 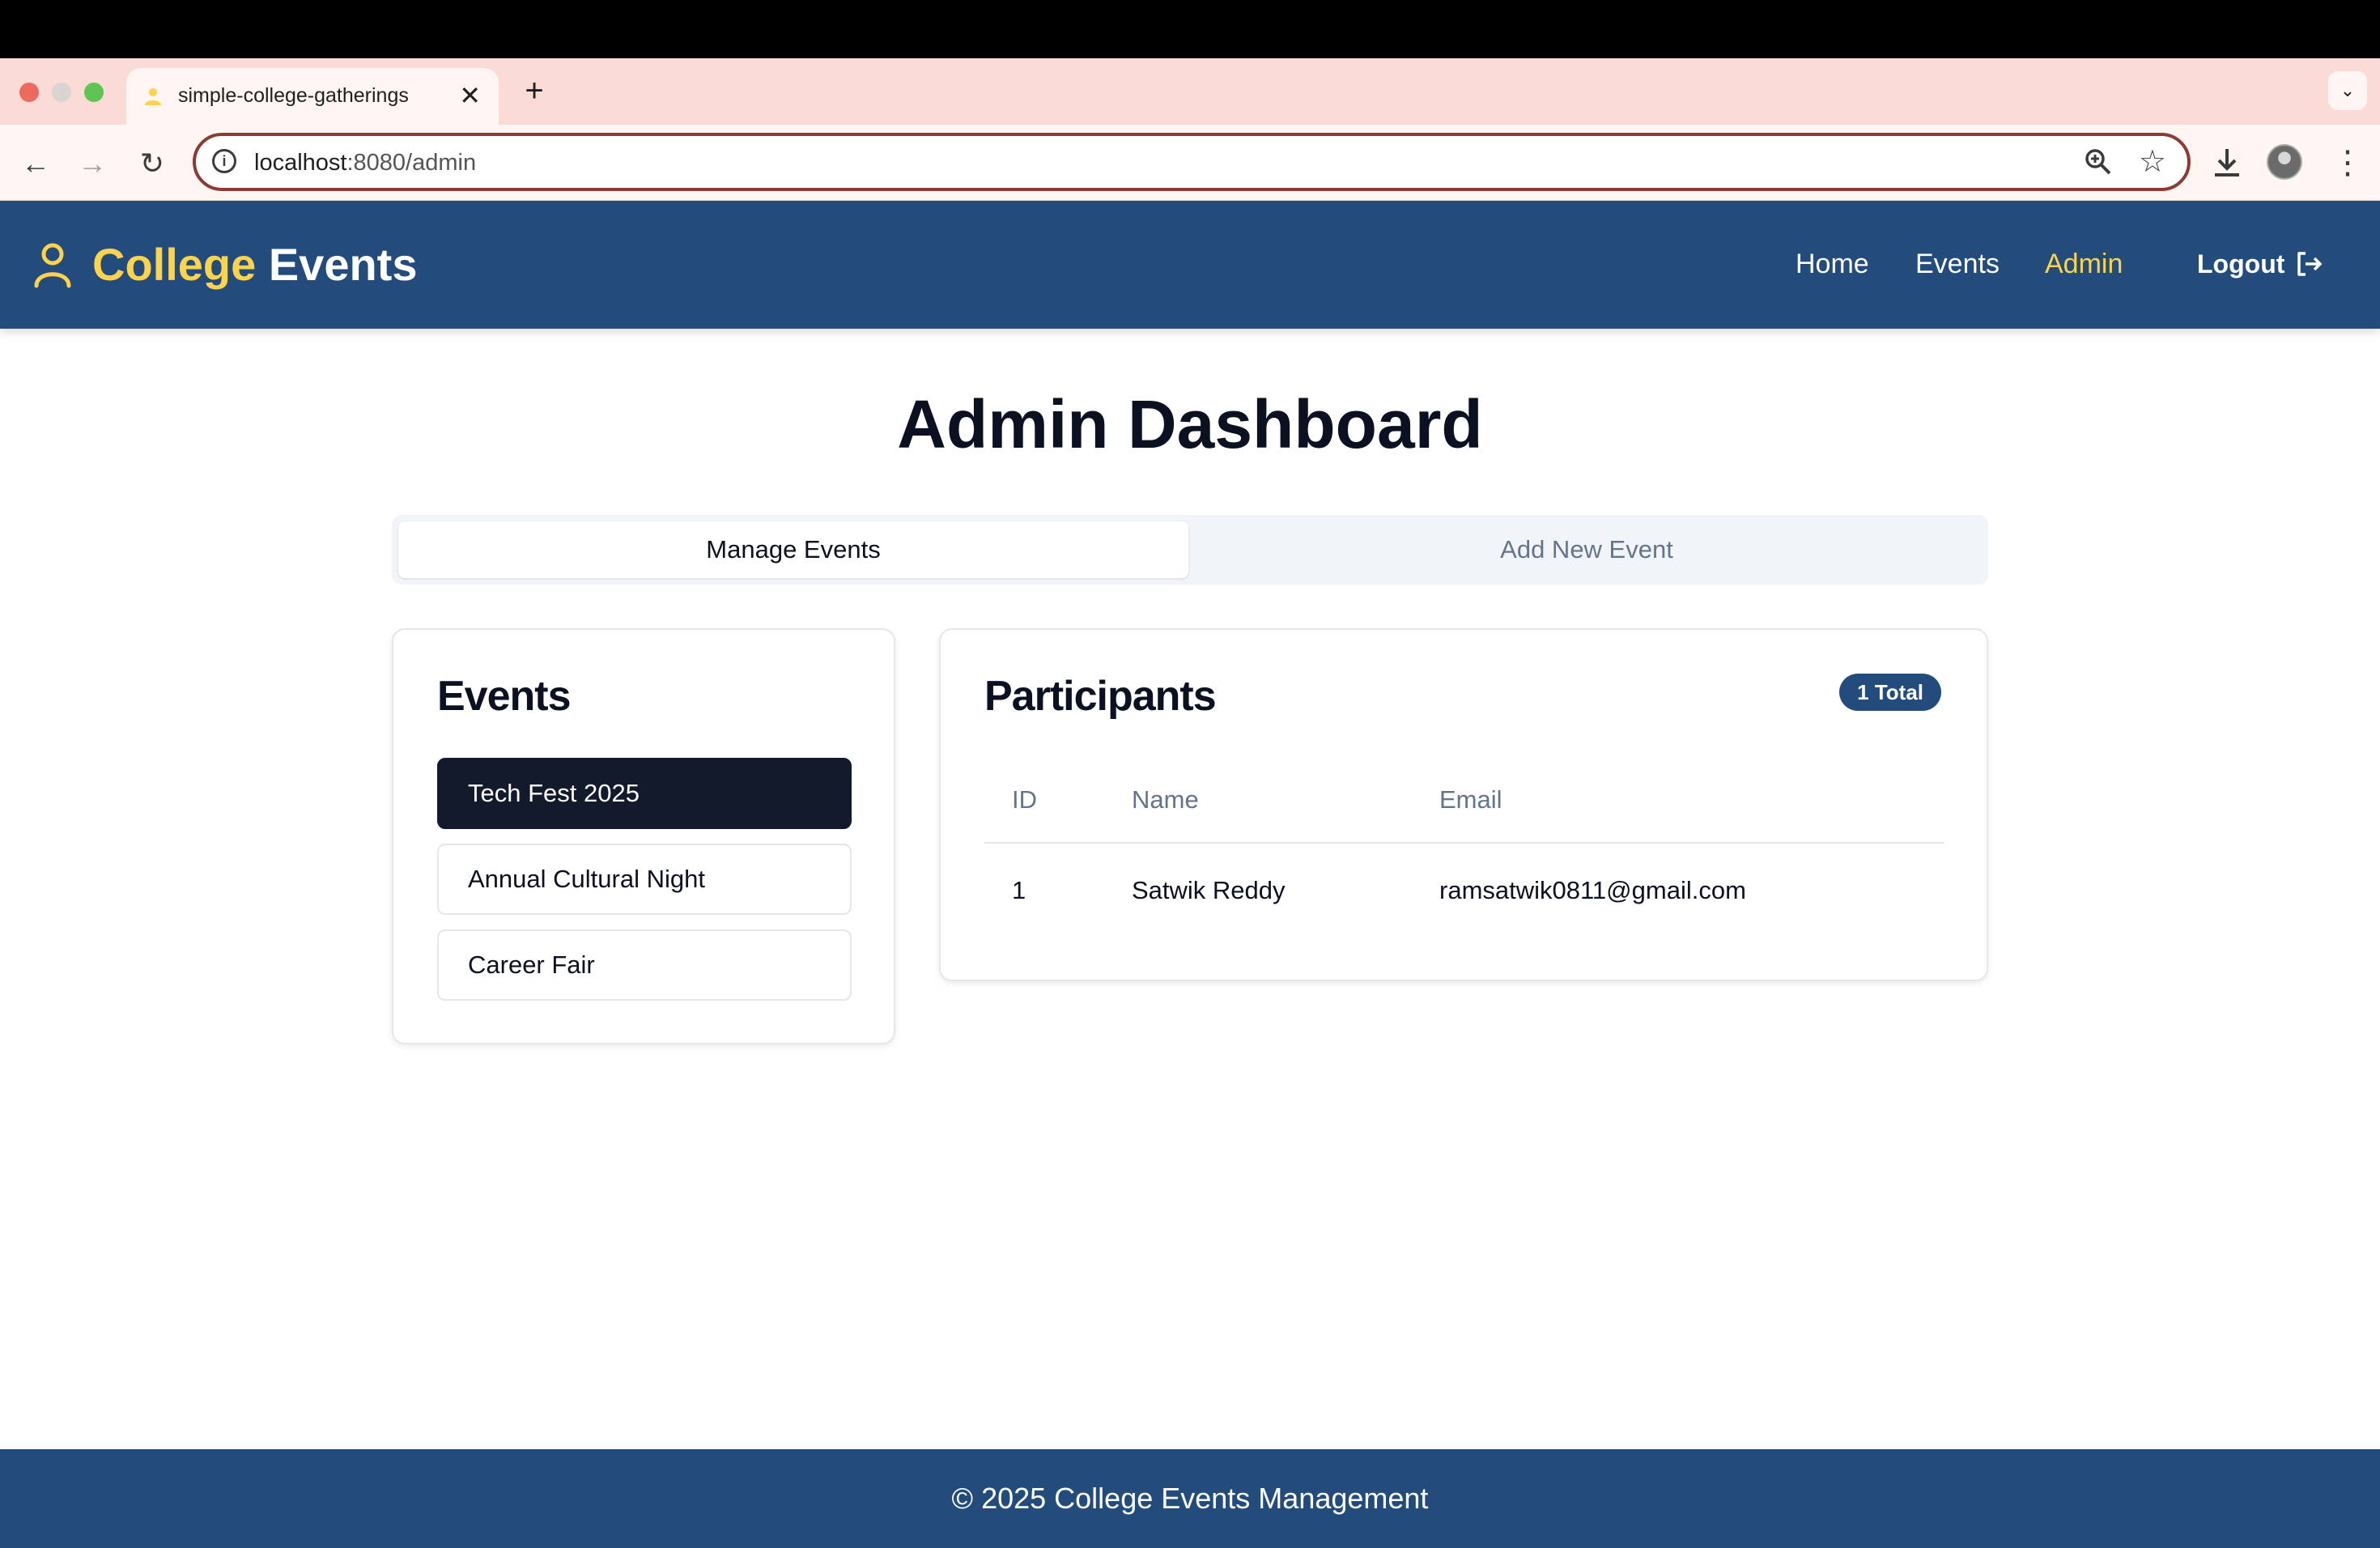 I want to click on tab-add-new-event: Add New Event, so click(x=1587, y=550).